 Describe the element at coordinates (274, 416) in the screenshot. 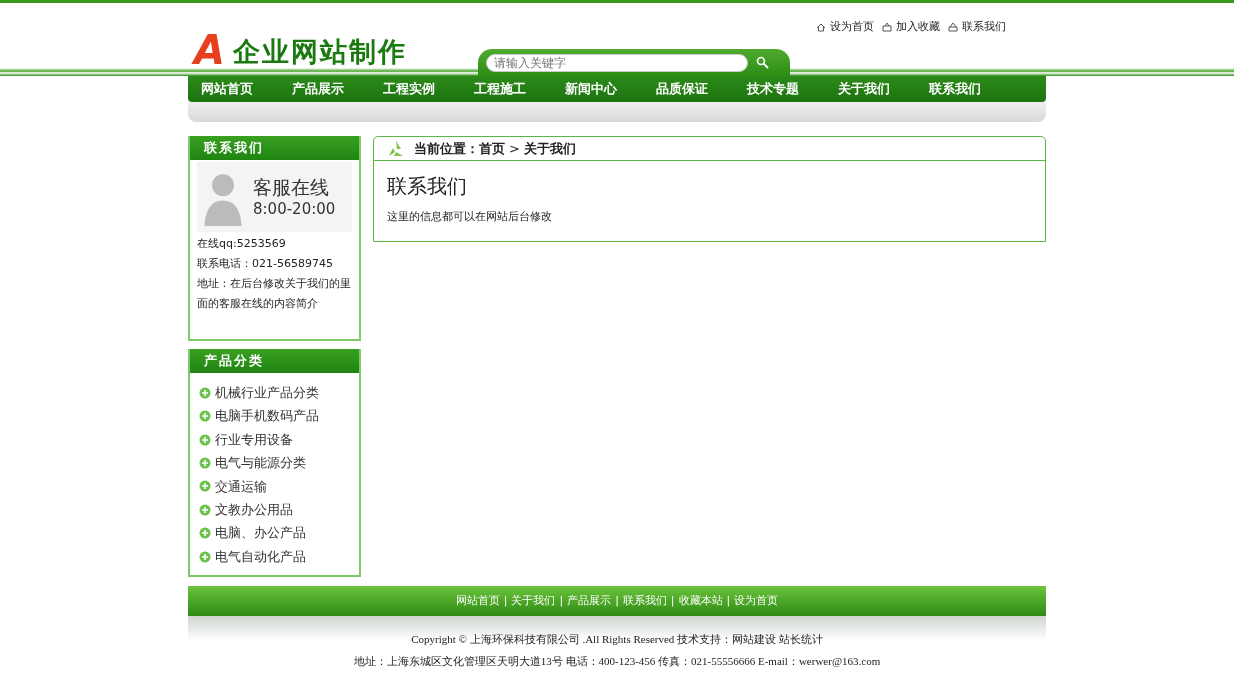

I see `category-link: 电脑手机数码产品` at that location.